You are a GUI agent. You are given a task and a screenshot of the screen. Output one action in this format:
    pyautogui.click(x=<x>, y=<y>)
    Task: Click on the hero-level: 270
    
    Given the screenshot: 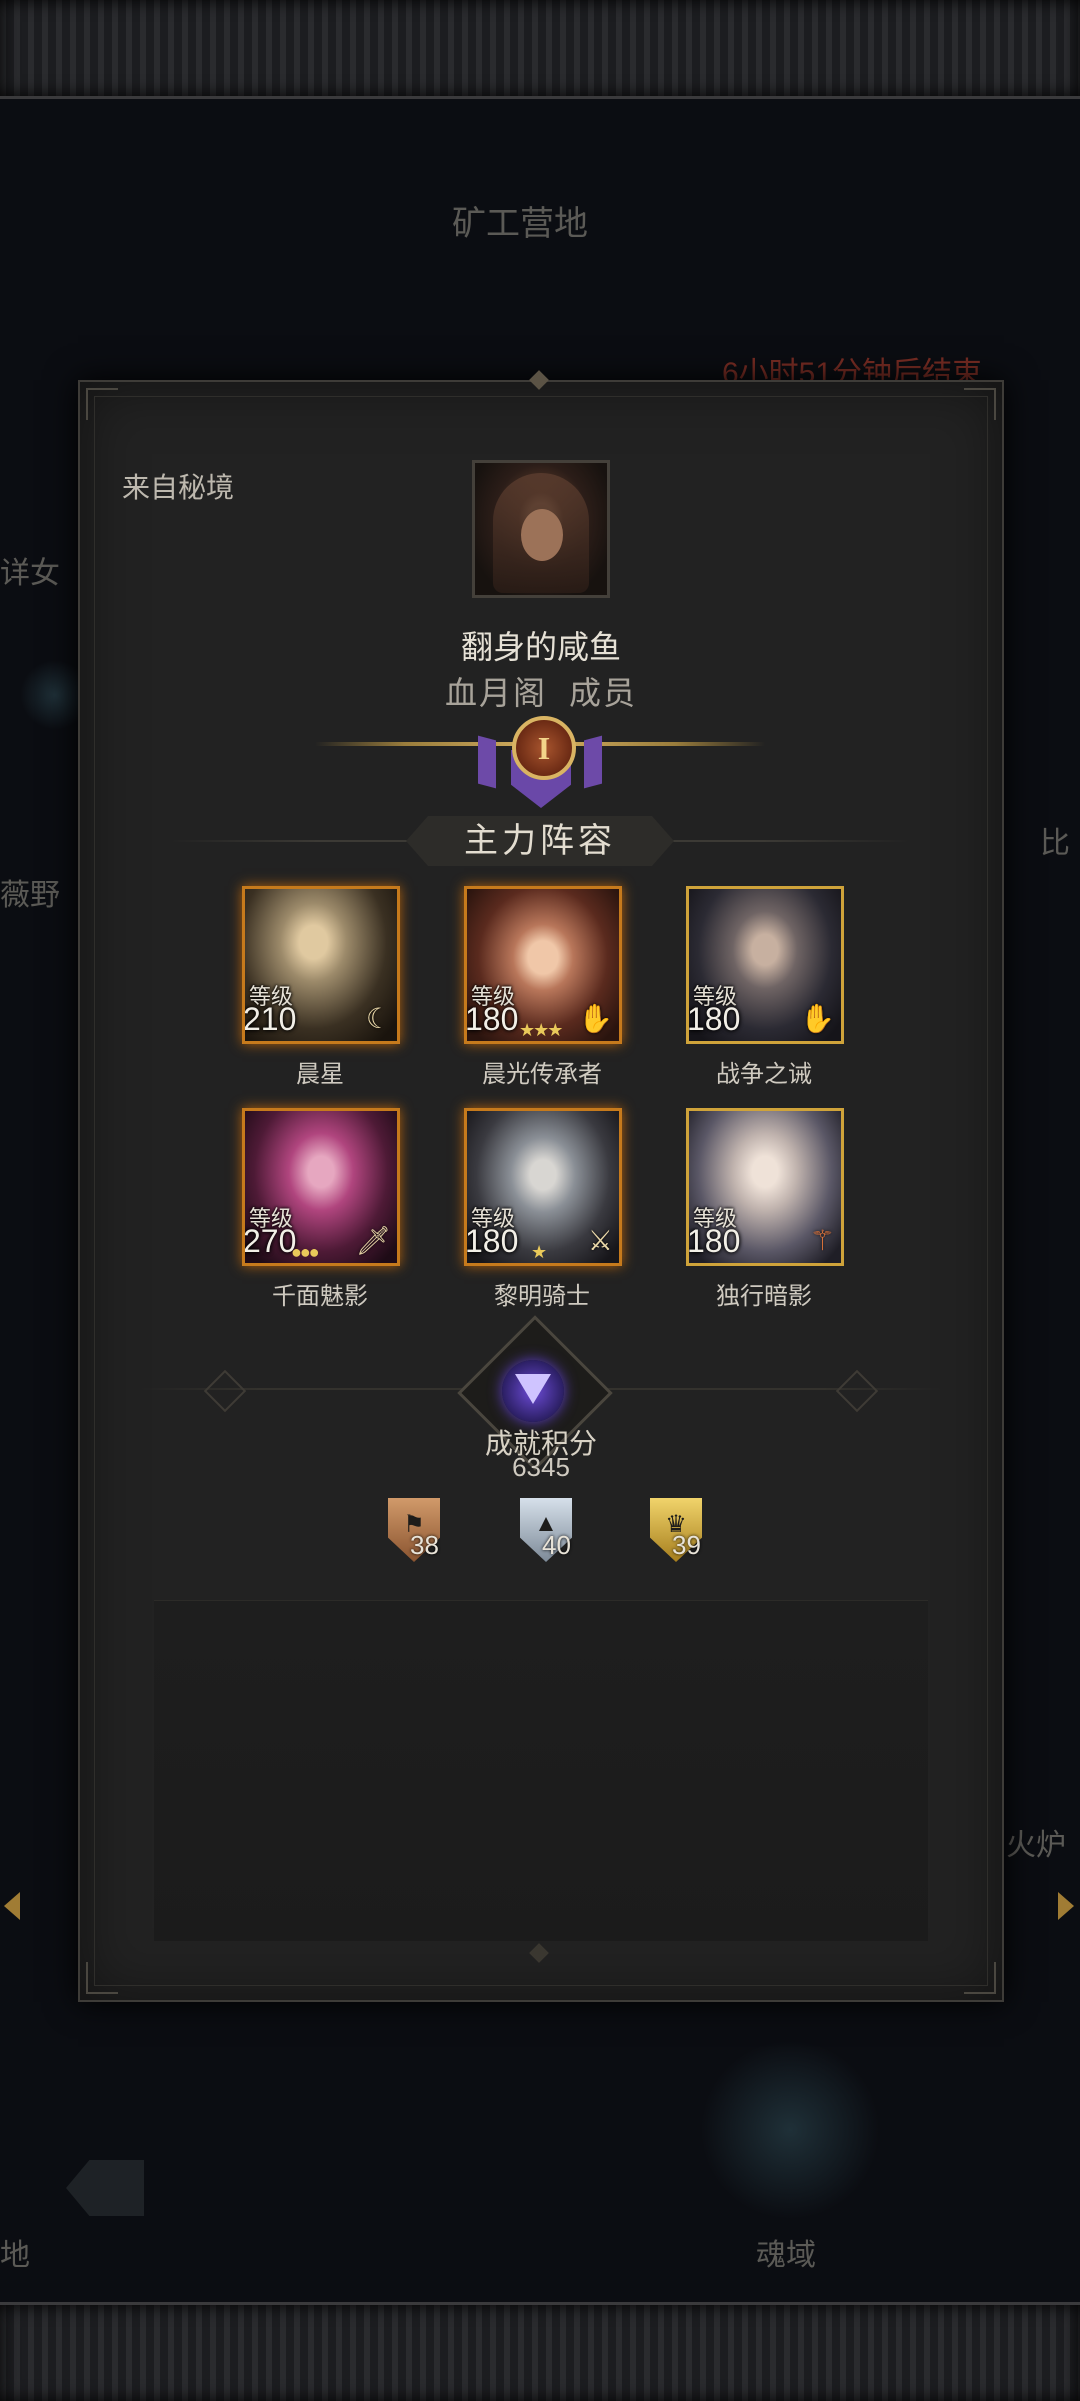 What is the action you would take?
    pyautogui.click(x=270, y=1241)
    